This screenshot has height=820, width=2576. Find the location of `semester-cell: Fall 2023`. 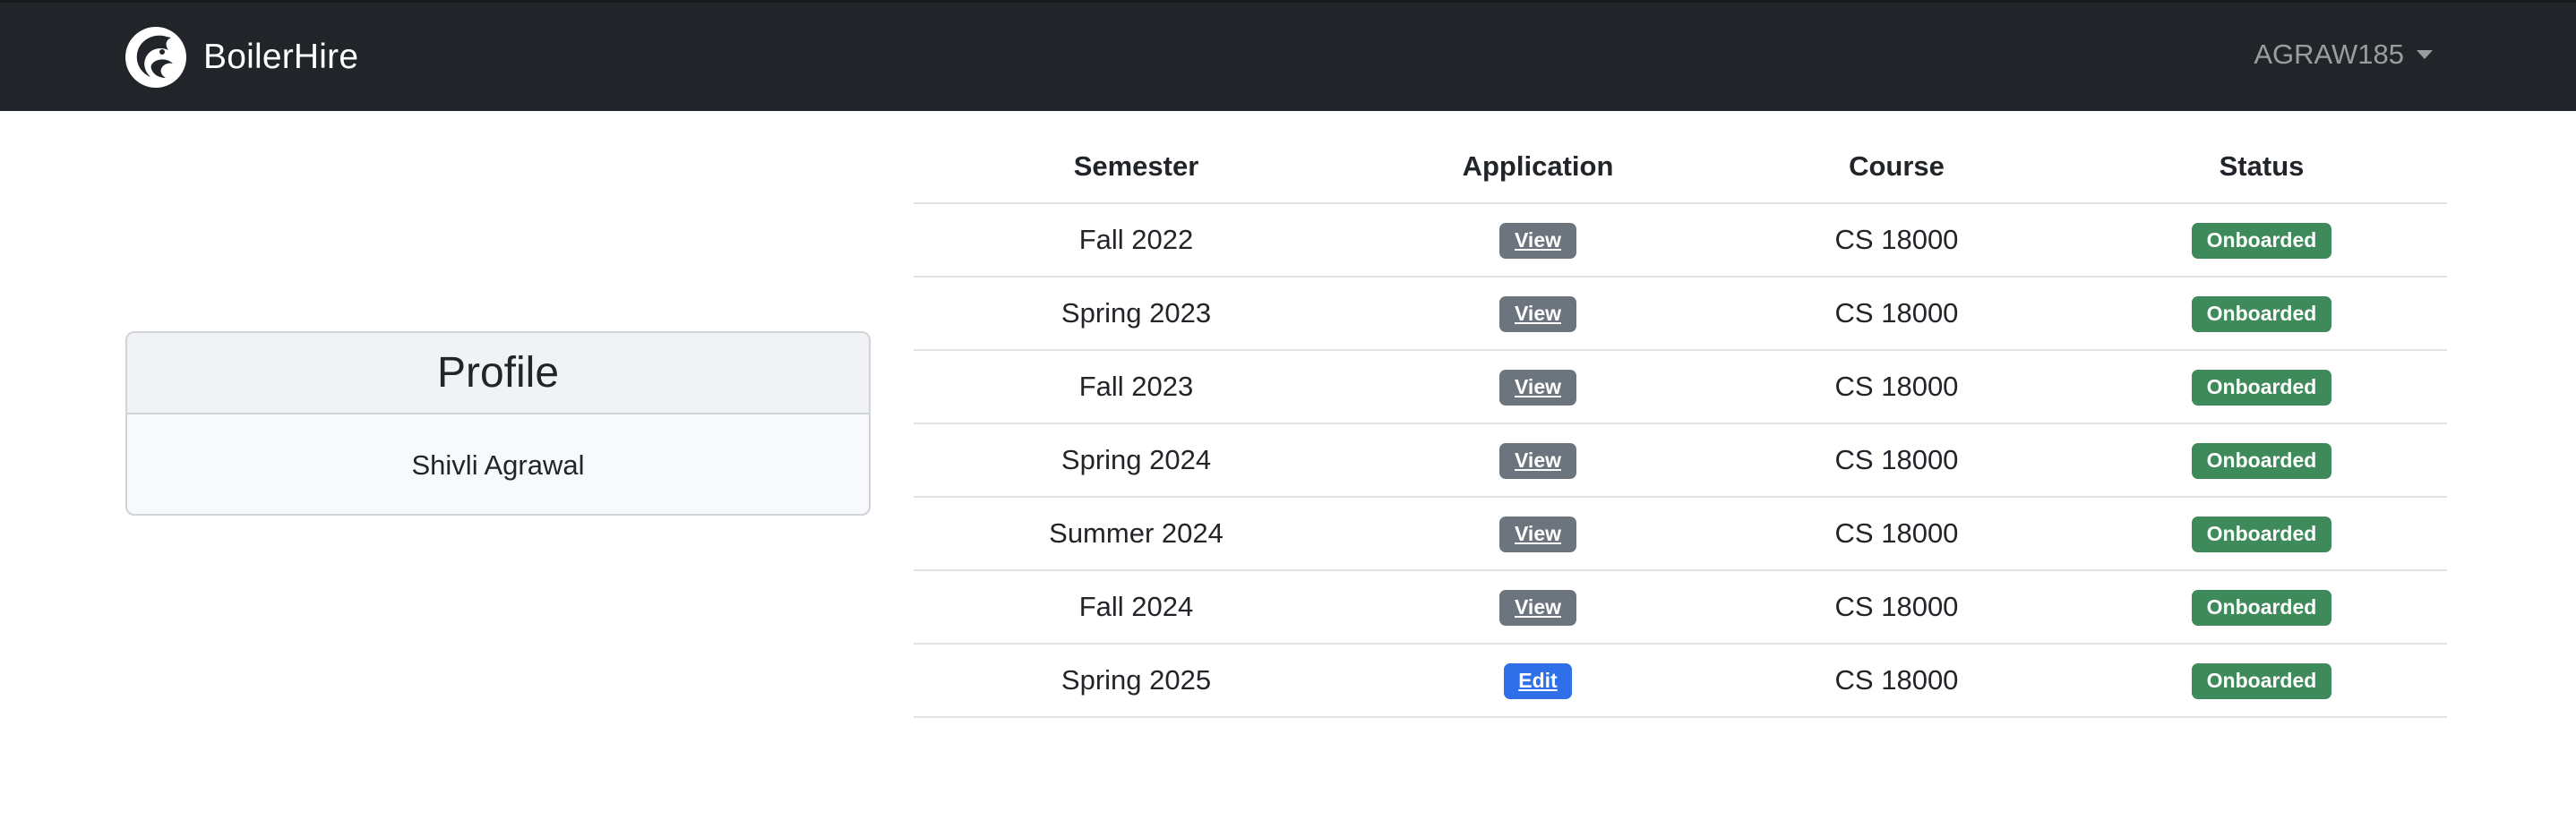

semester-cell: Fall 2023 is located at coordinates (1136, 387).